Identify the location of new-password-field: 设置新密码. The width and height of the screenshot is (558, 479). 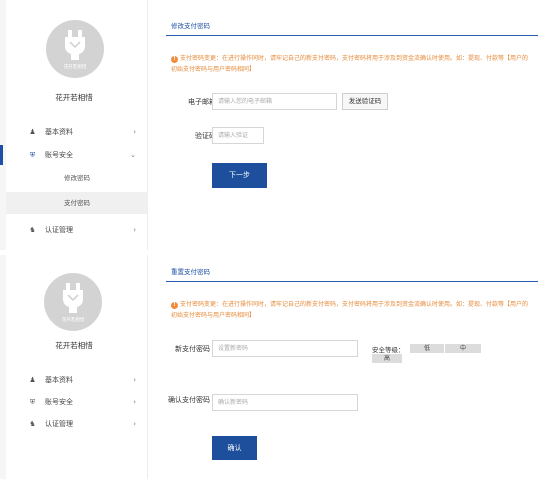
(285, 348).